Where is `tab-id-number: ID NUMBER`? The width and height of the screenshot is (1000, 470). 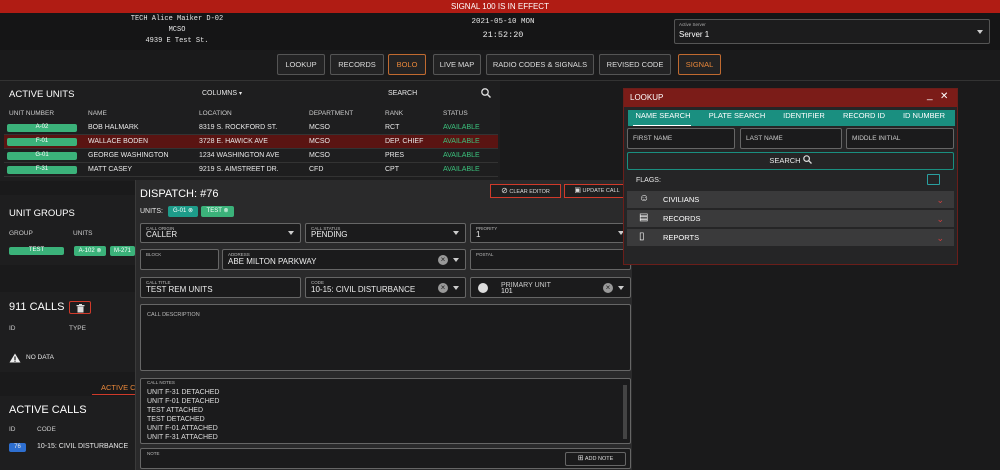 tab-id-number: ID NUMBER is located at coordinates (924, 117).